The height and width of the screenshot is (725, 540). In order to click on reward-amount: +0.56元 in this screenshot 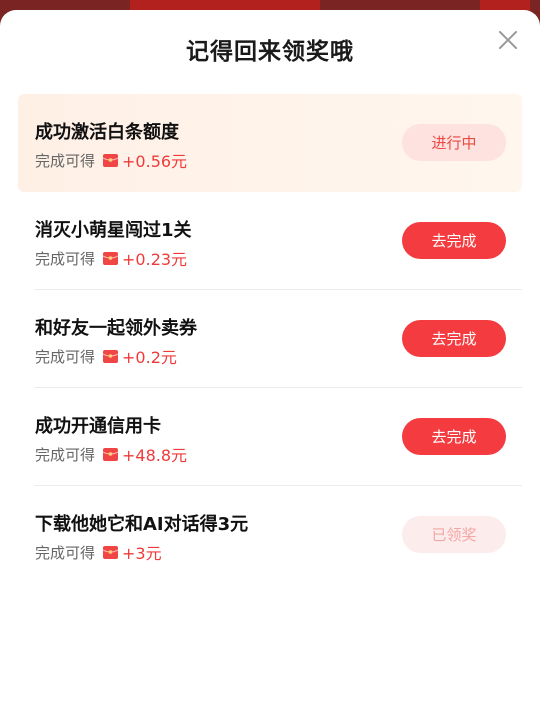, I will do `click(155, 161)`.